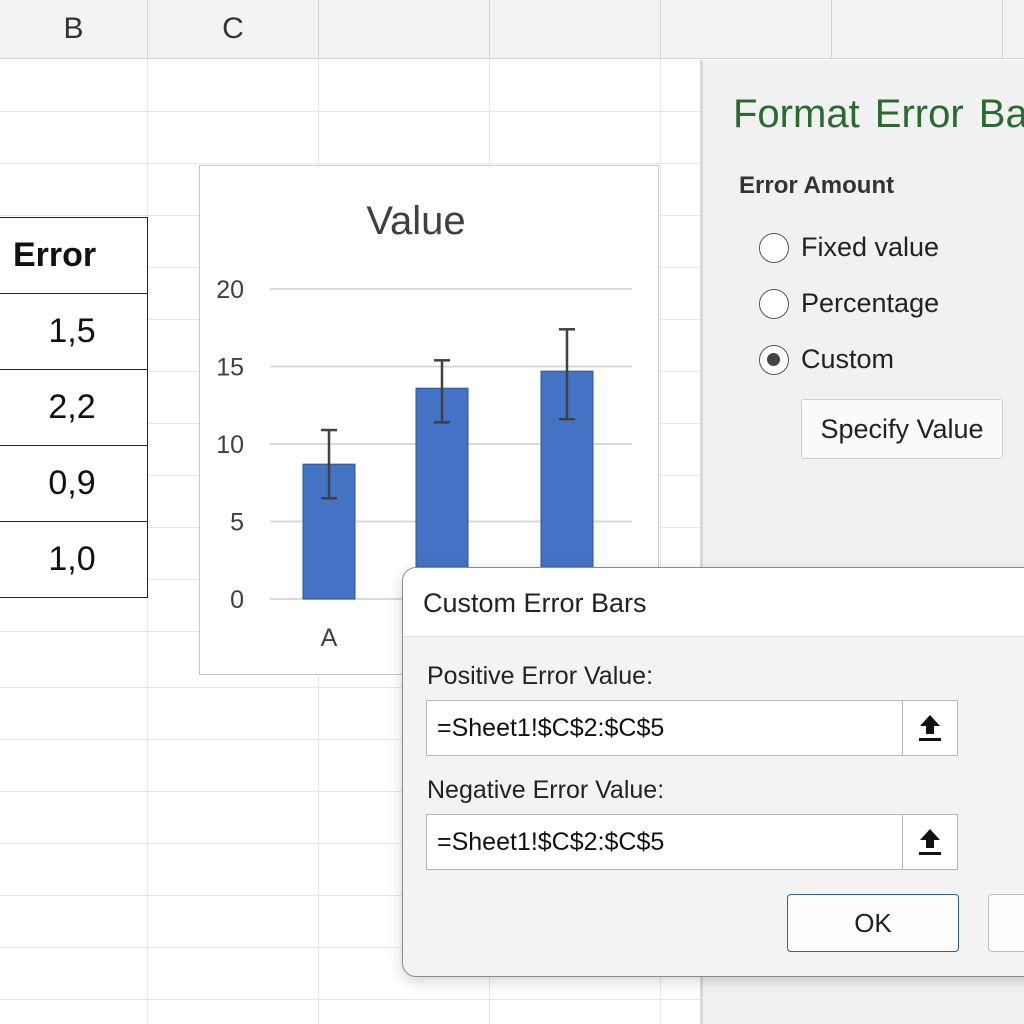 This screenshot has height=1024, width=1024. What do you see at coordinates (873, 923) in the screenshot?
I see `ok-button: OK` at bounding box center [873, 923].